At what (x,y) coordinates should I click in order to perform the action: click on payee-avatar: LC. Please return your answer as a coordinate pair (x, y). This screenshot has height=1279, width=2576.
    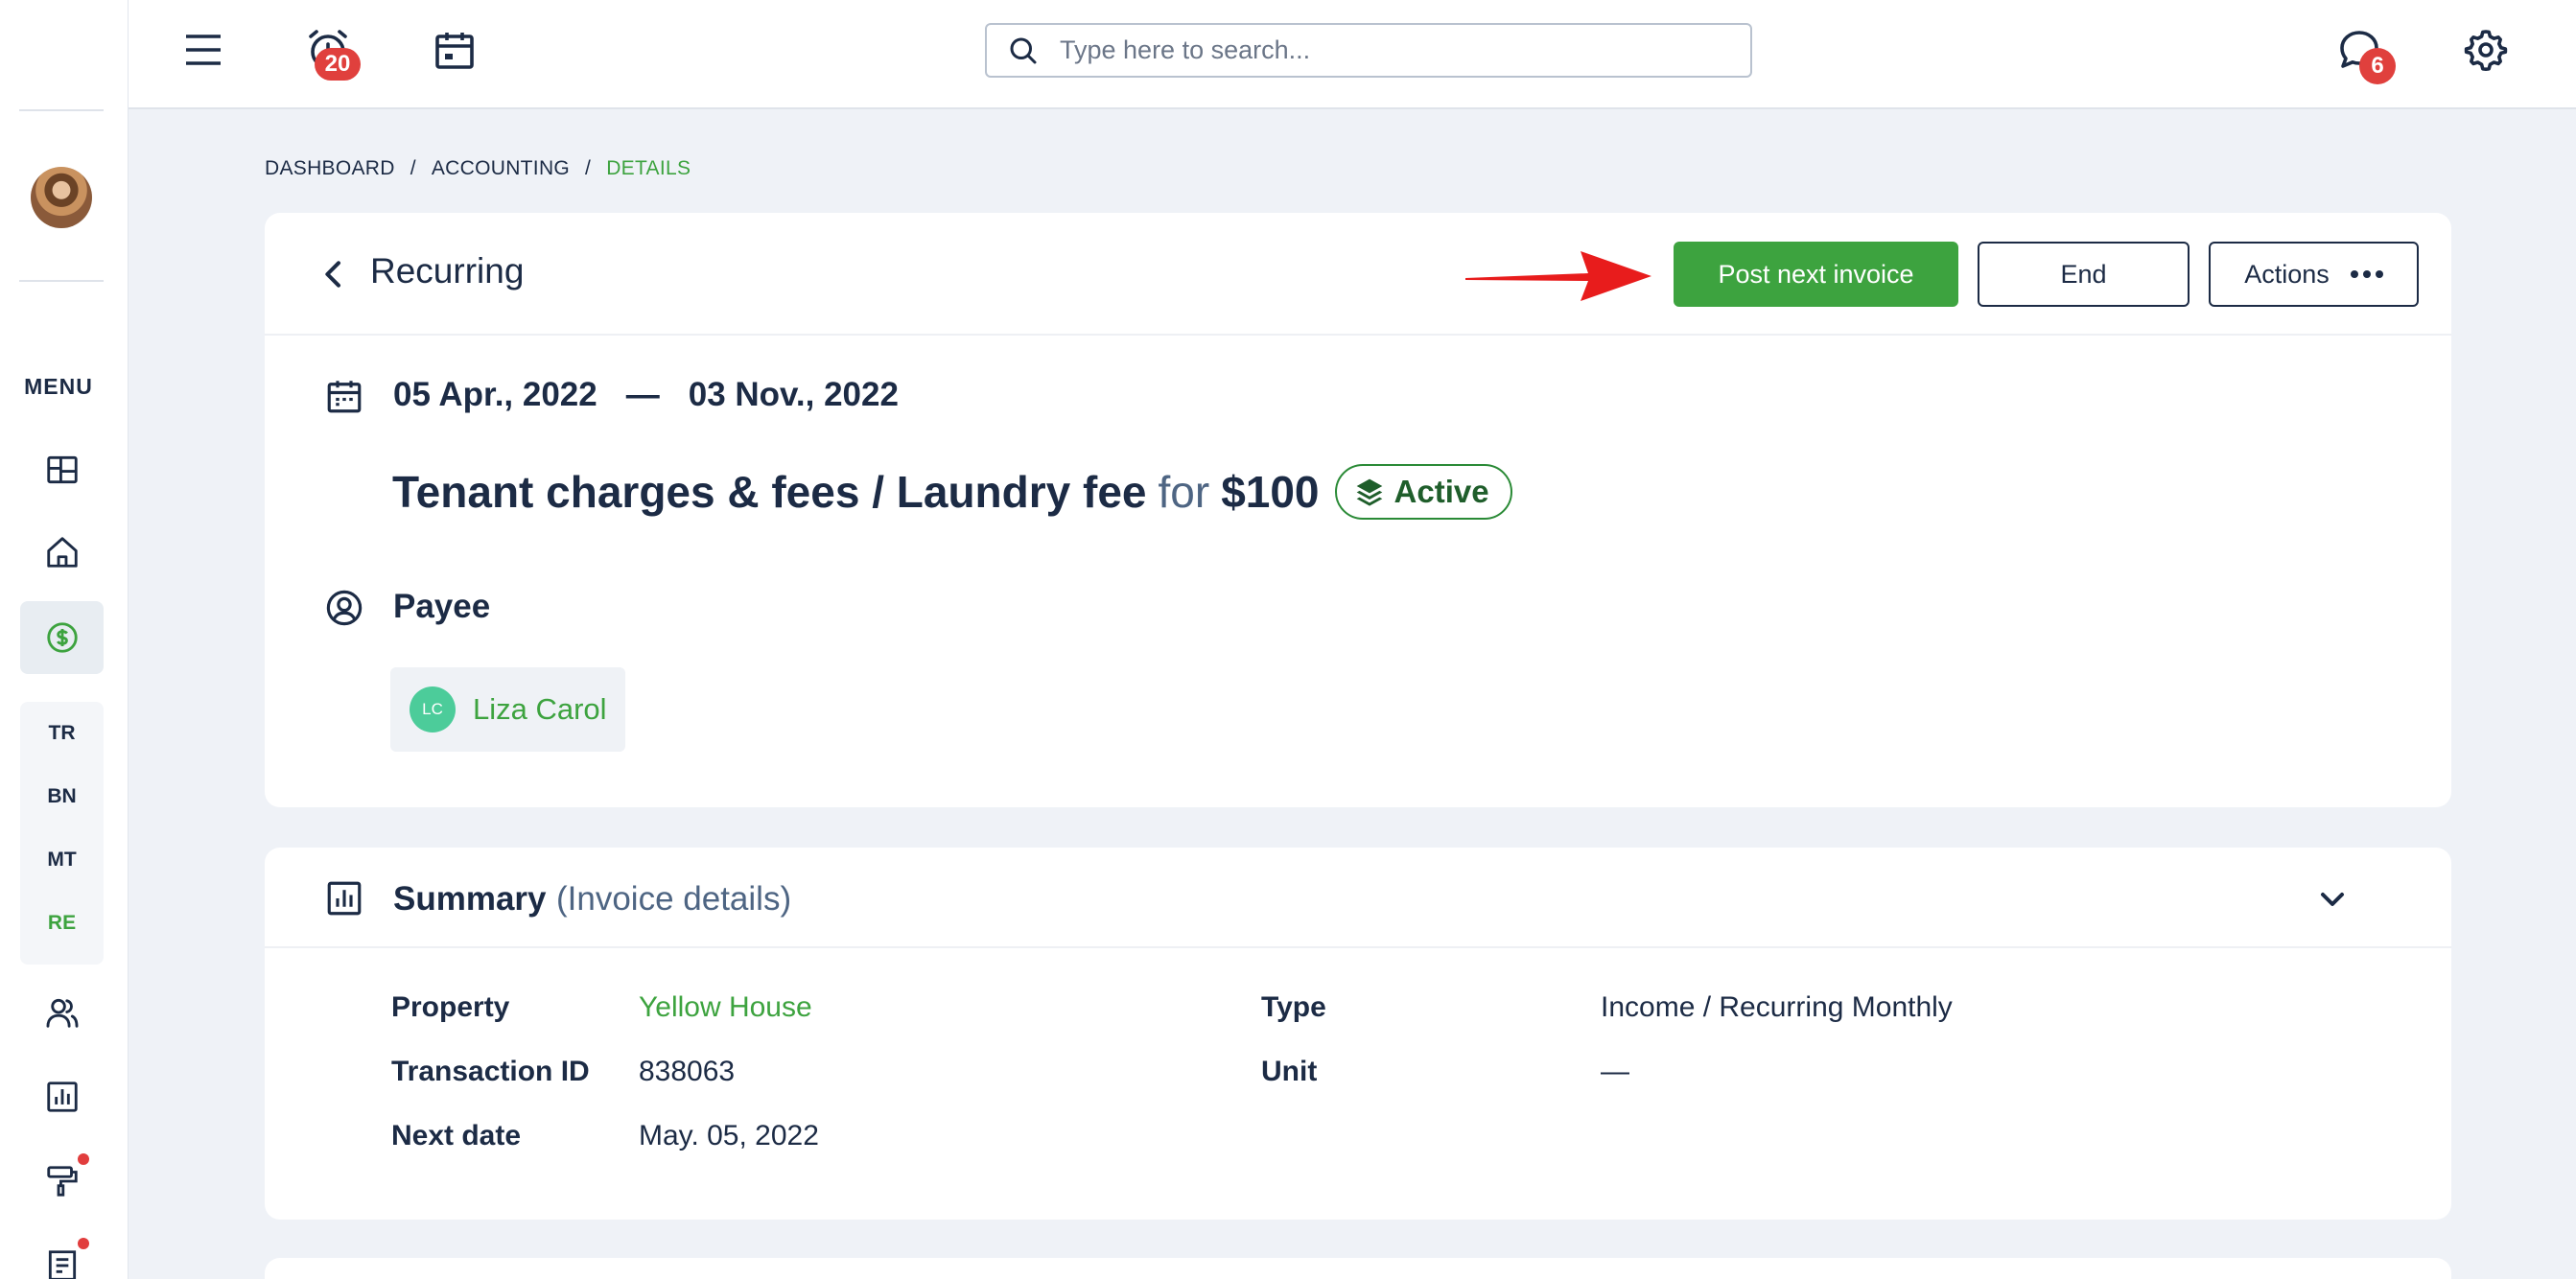
    Looking at the image, I should click on (433, 709).